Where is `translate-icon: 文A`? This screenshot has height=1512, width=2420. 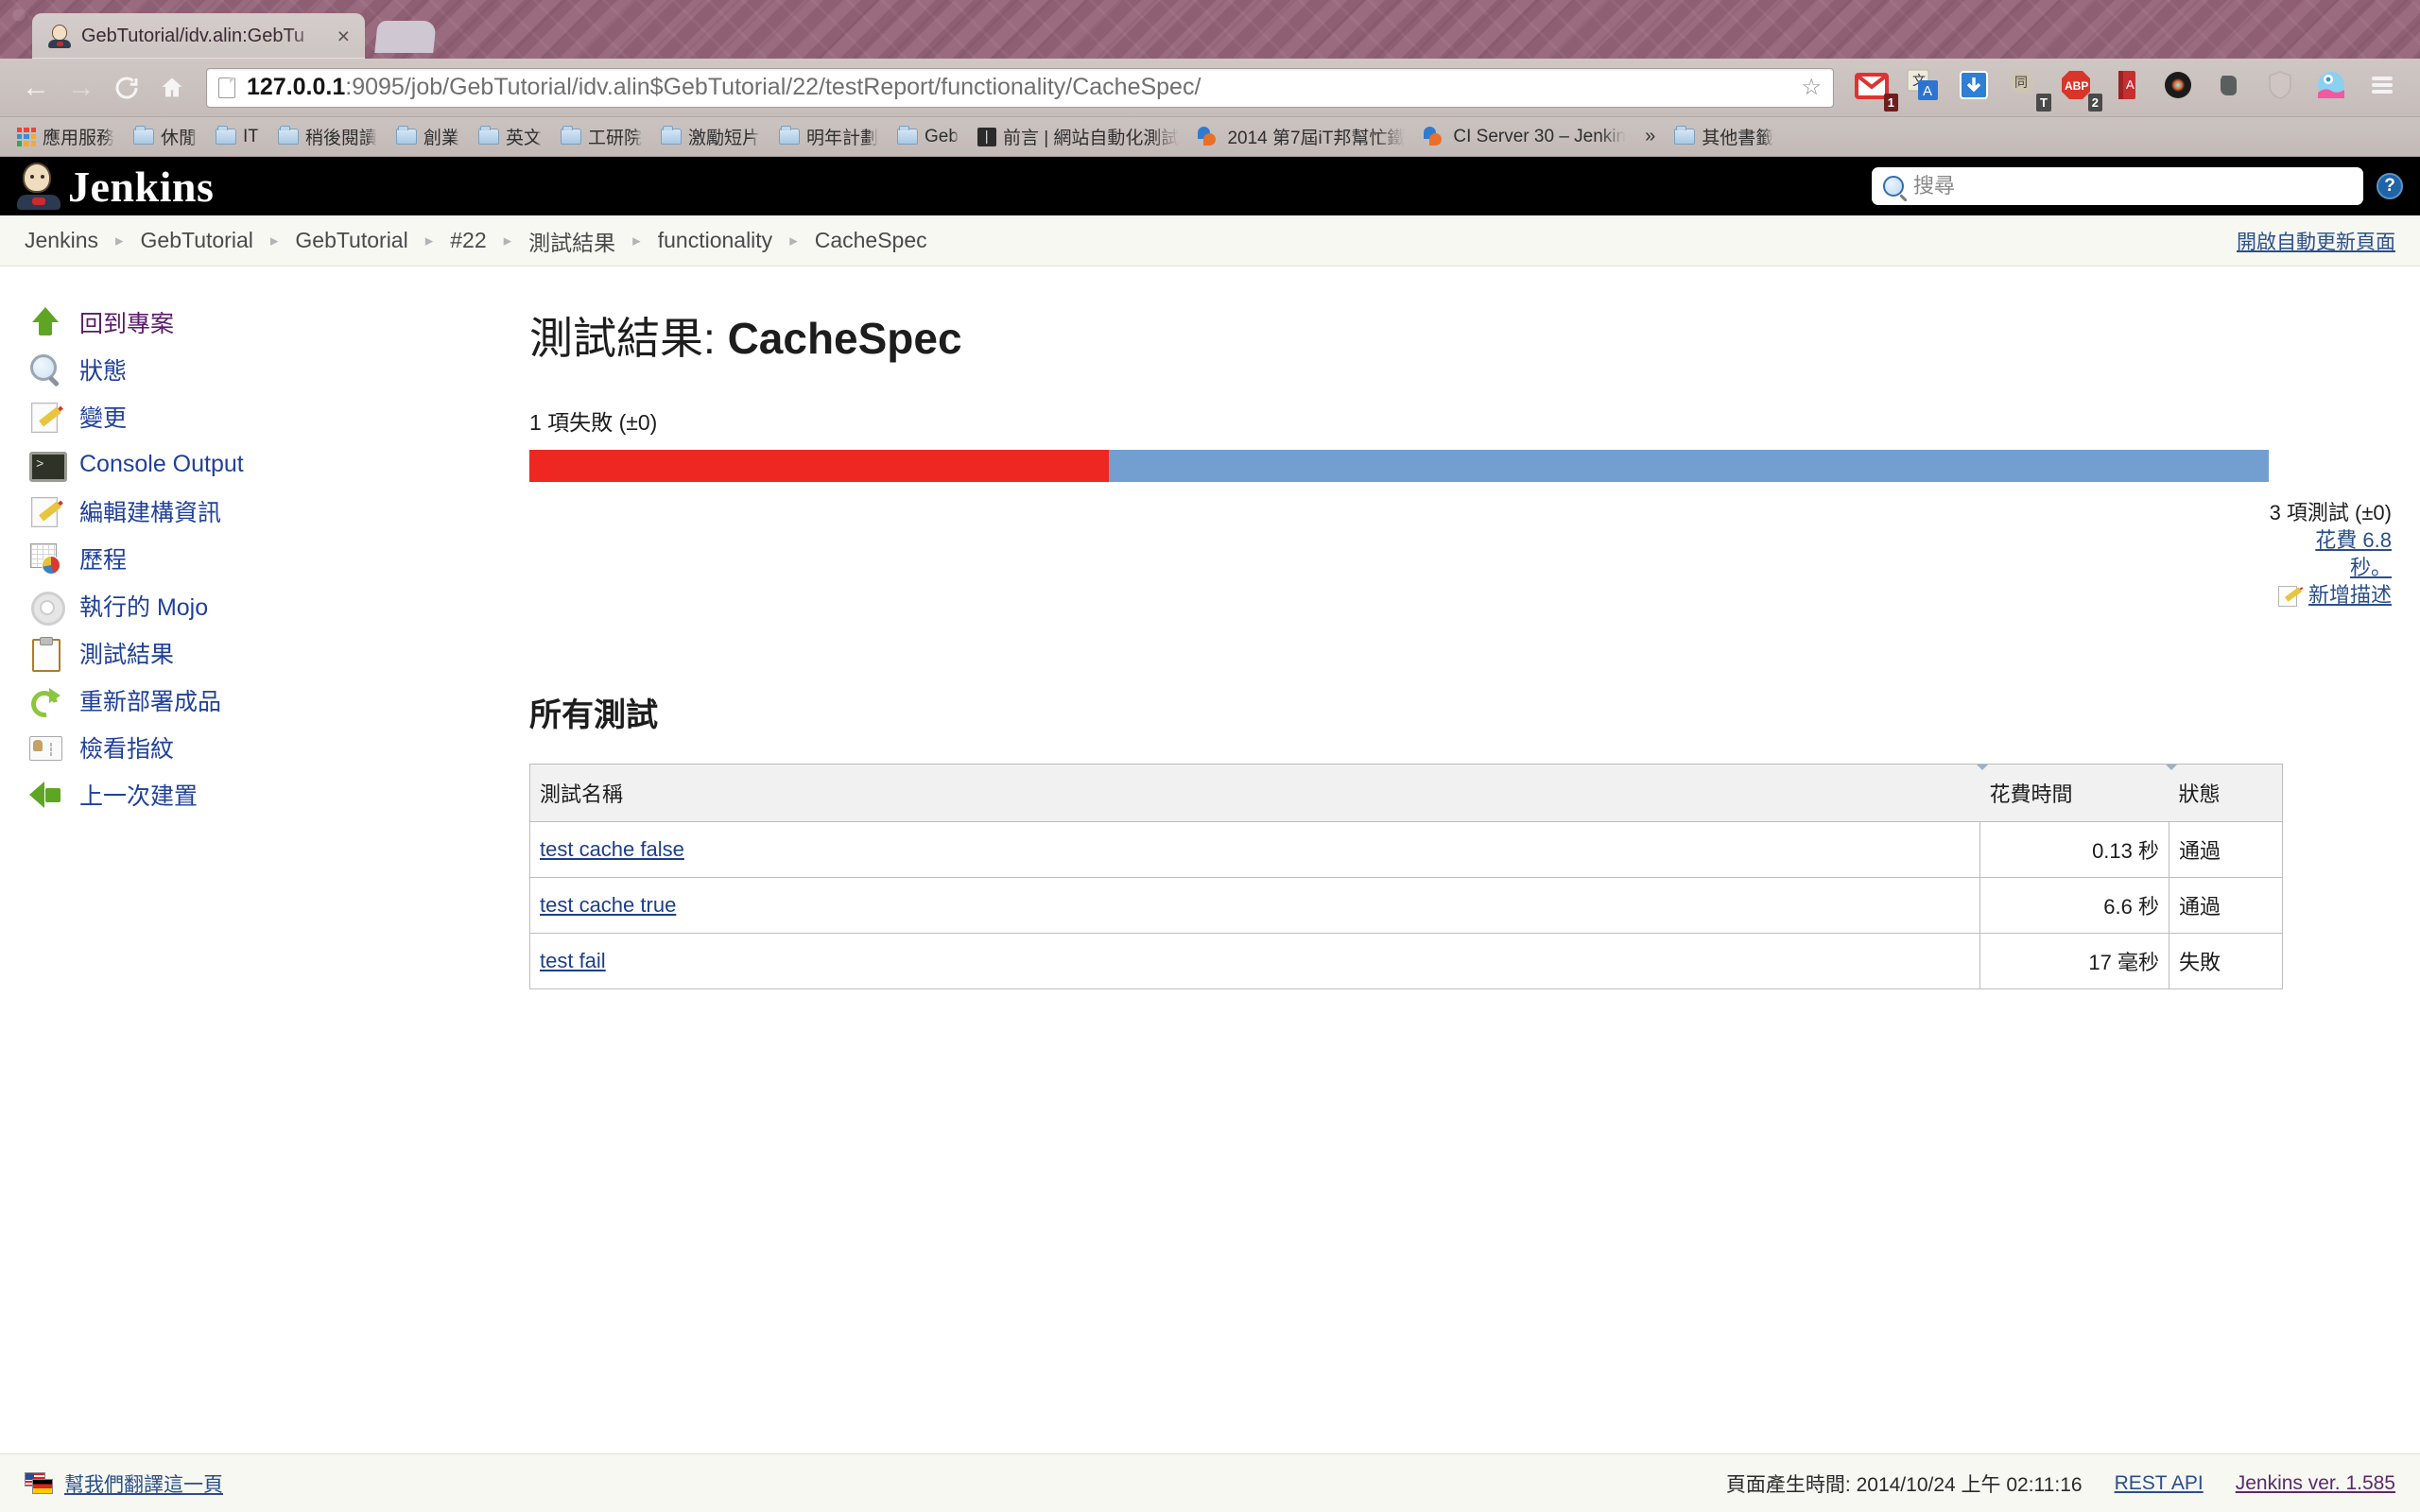 translate-icon: 文A is located at coordinates (1925, 88).